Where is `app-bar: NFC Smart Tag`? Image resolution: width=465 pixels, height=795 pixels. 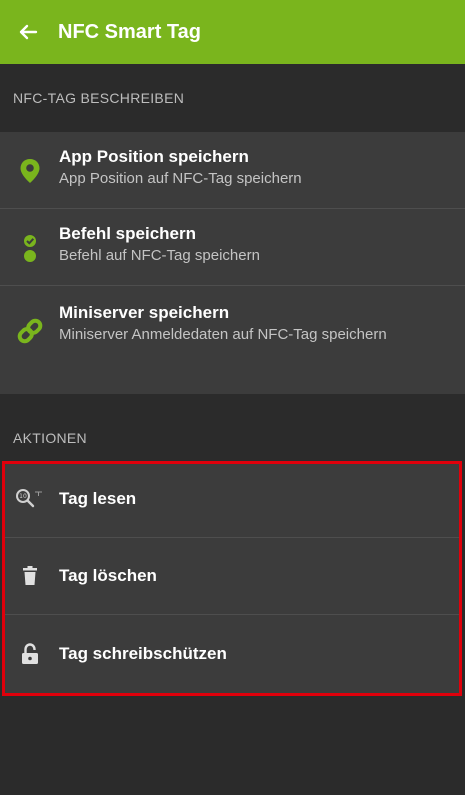 app-bar: NFC Smart Tag is located at coordinates (232, 32).